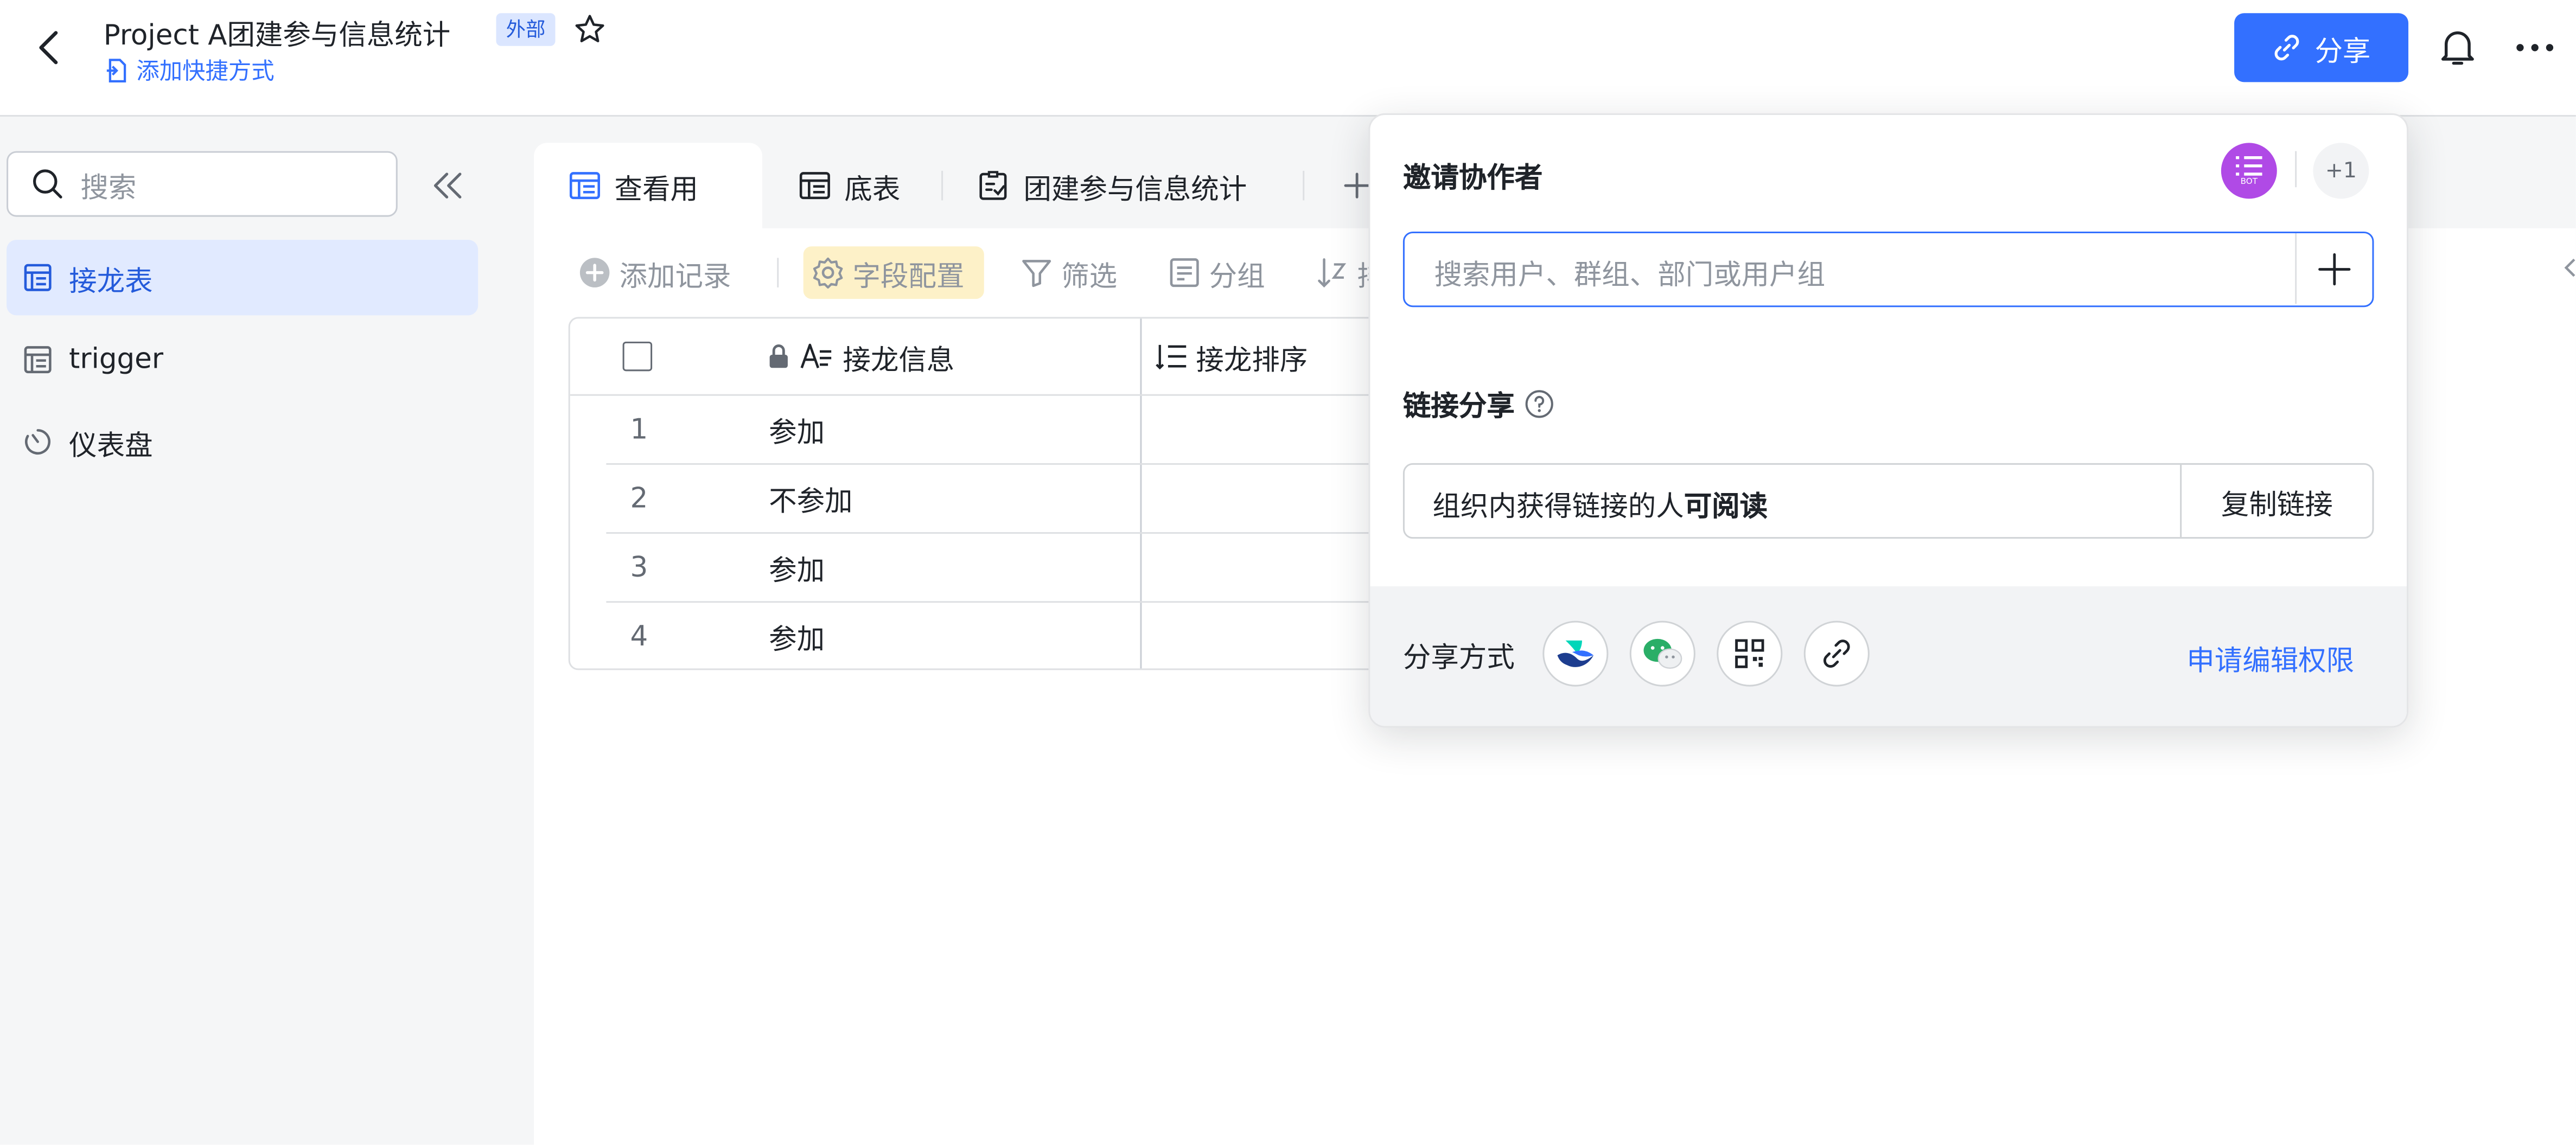 The height and width of the screenshot is (1145, 2576). I want to click on invite-search-input: 搜索用户、群组、部门或用户组, so click(1888, 269).